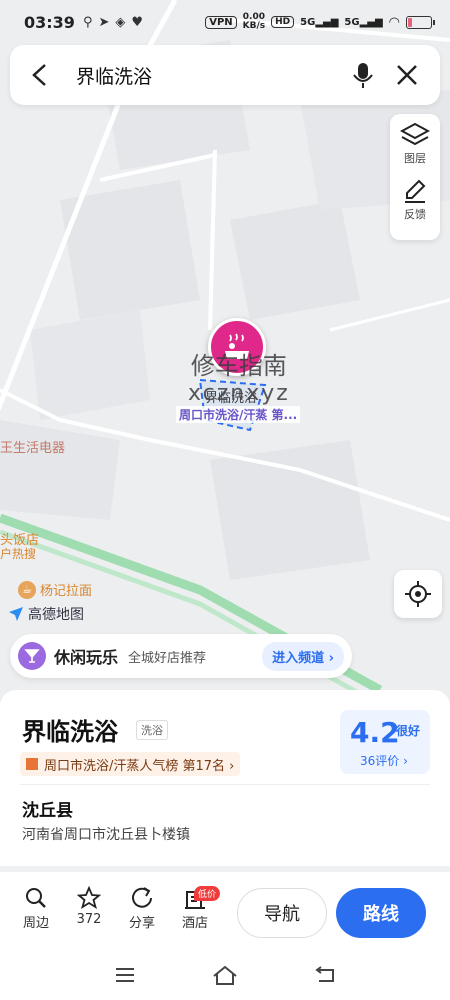 The width and height of the screenshot is (450, 1000). What do you see at coordinates (27, 589) in the screenshot?
I see `food-icon: ☕` at bounding box center [27, 589].